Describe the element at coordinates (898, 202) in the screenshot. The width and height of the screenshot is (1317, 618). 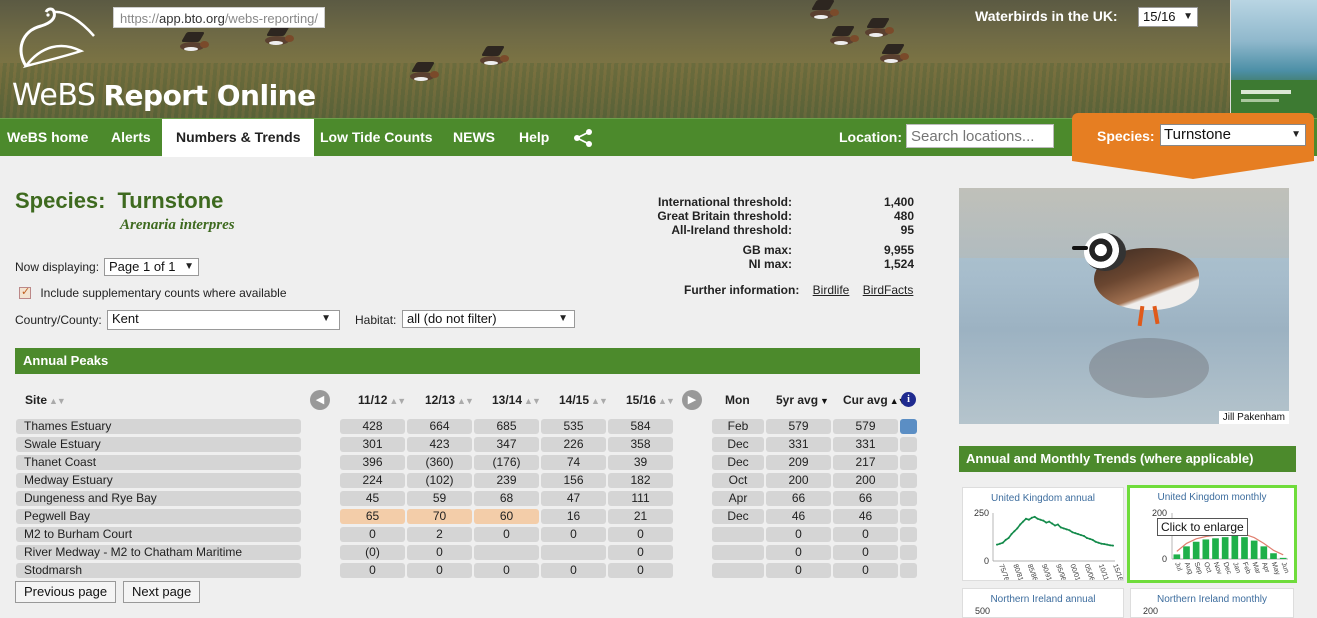
I see `threshold-value: 1,400` at that location.